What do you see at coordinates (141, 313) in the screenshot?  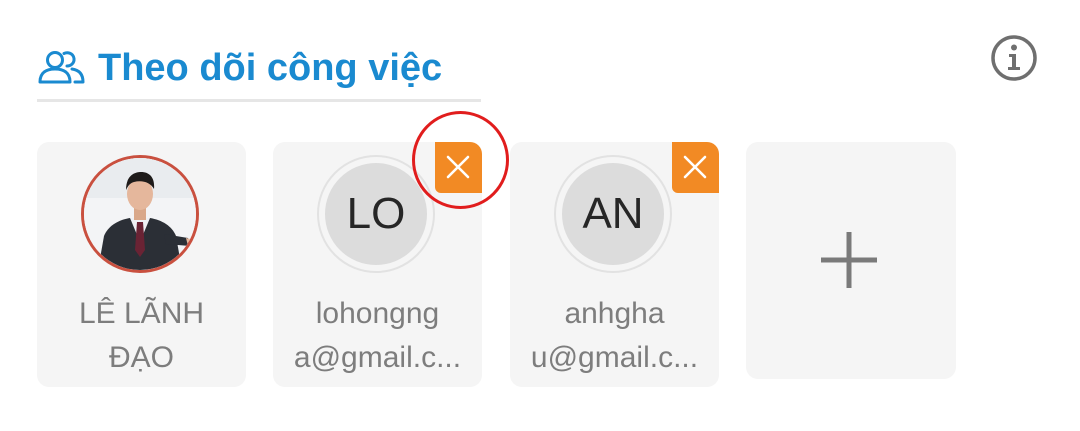 I see `follower-name-line: LÊ LÃNH` at bounding box center [141, 313].